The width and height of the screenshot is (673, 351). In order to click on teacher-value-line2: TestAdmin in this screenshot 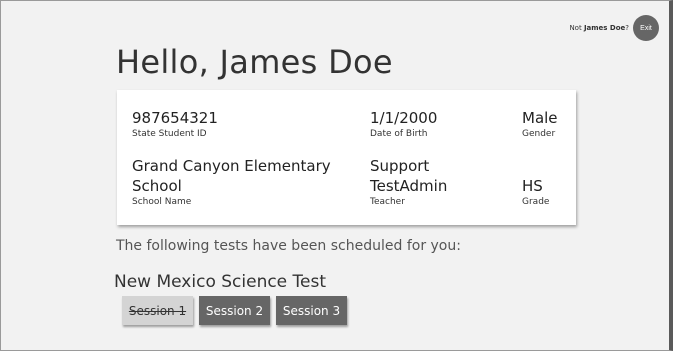, I will do `click(409, 186)`.